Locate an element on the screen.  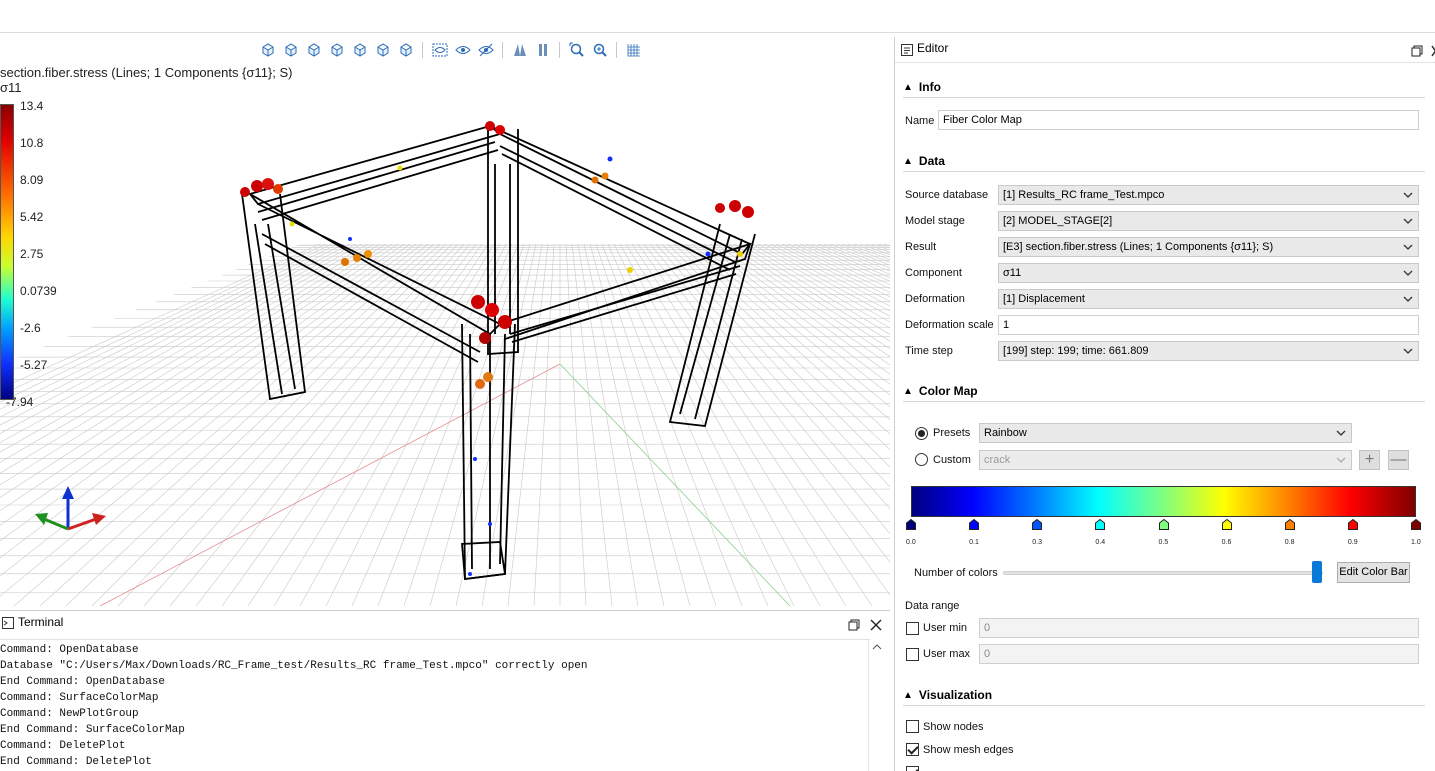
show-mesh-edges-label: Show mesh edges is located at coordinates (968, 750).